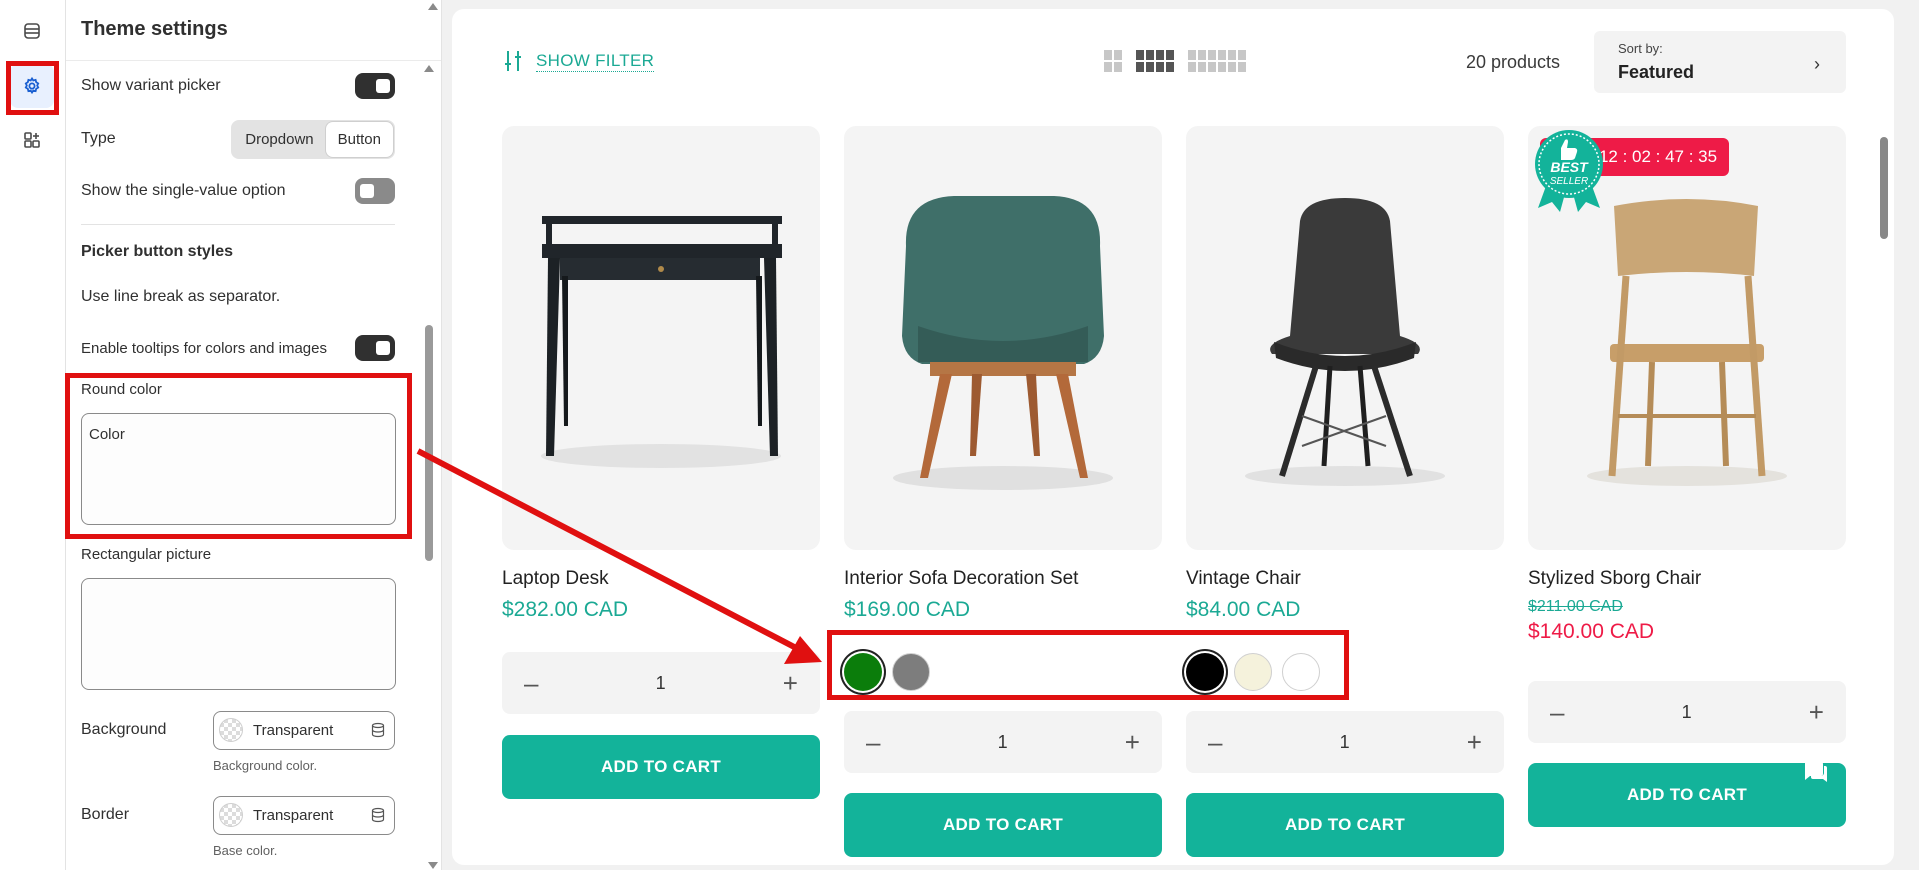  I want to click on background-value: Transparent, so click(293, 730).